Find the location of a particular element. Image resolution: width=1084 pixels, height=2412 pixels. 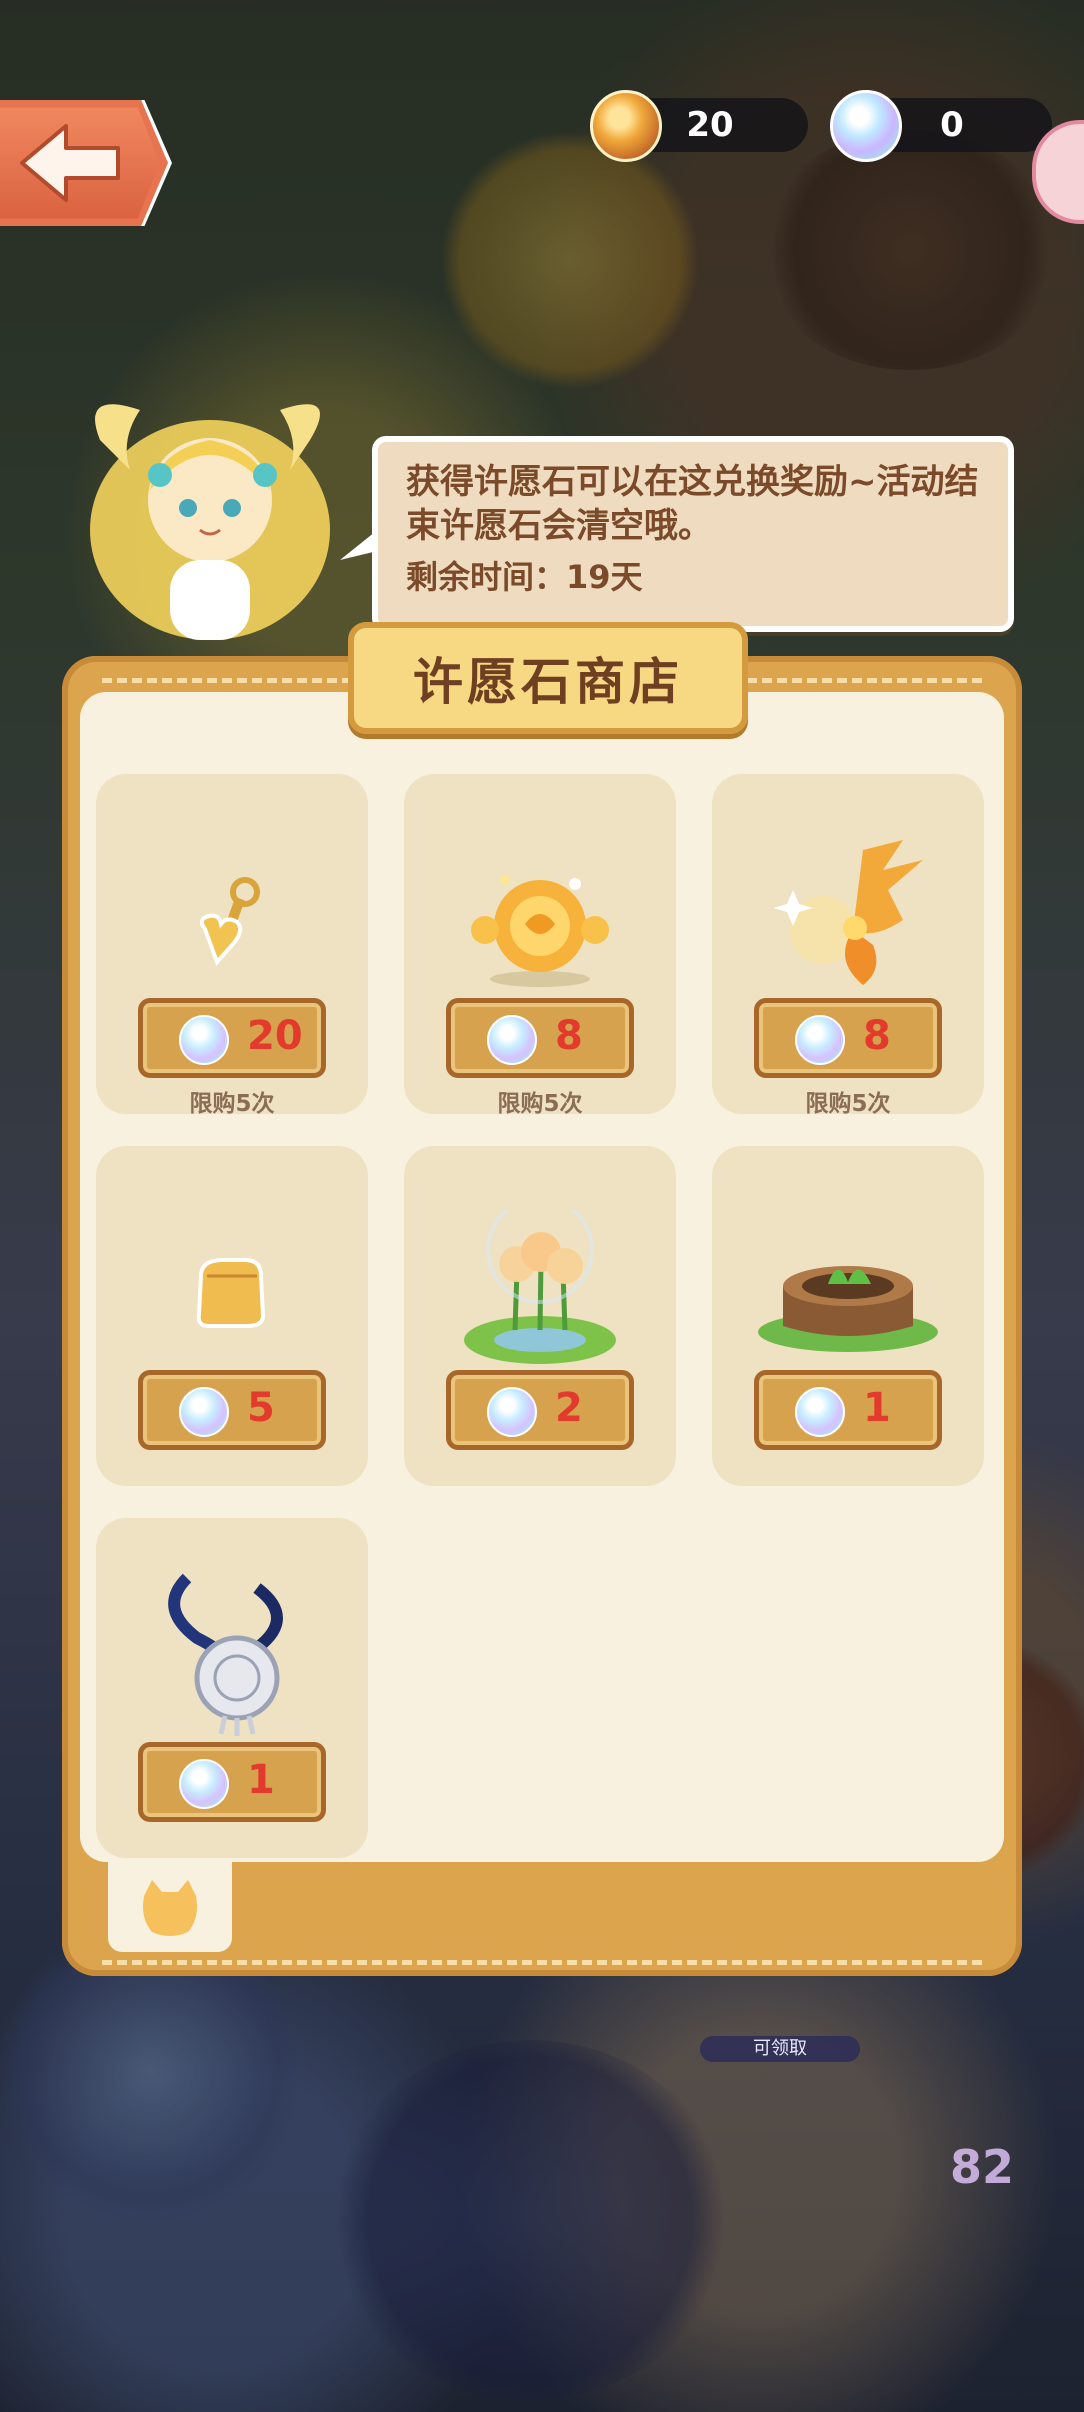

coin-value: 20 is located at coordinates (710, 125).